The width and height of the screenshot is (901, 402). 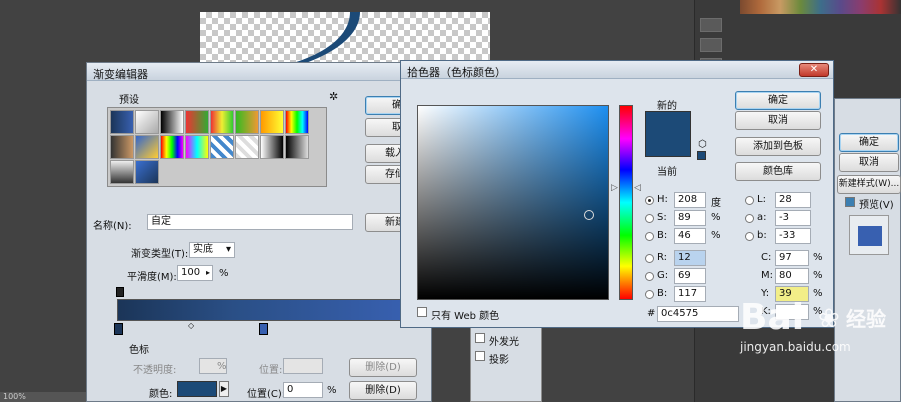 I want to click on hue-arrow-left-icon: ▷, so click(x=614, y=188).